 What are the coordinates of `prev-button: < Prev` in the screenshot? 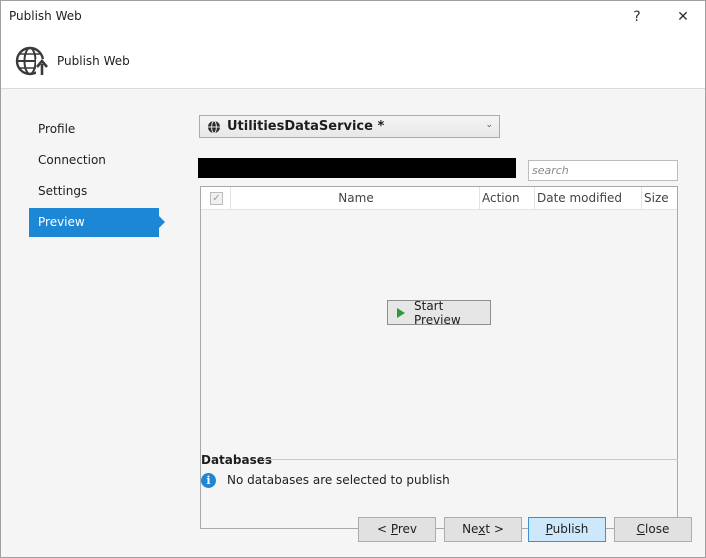 It's located at (397, 529).